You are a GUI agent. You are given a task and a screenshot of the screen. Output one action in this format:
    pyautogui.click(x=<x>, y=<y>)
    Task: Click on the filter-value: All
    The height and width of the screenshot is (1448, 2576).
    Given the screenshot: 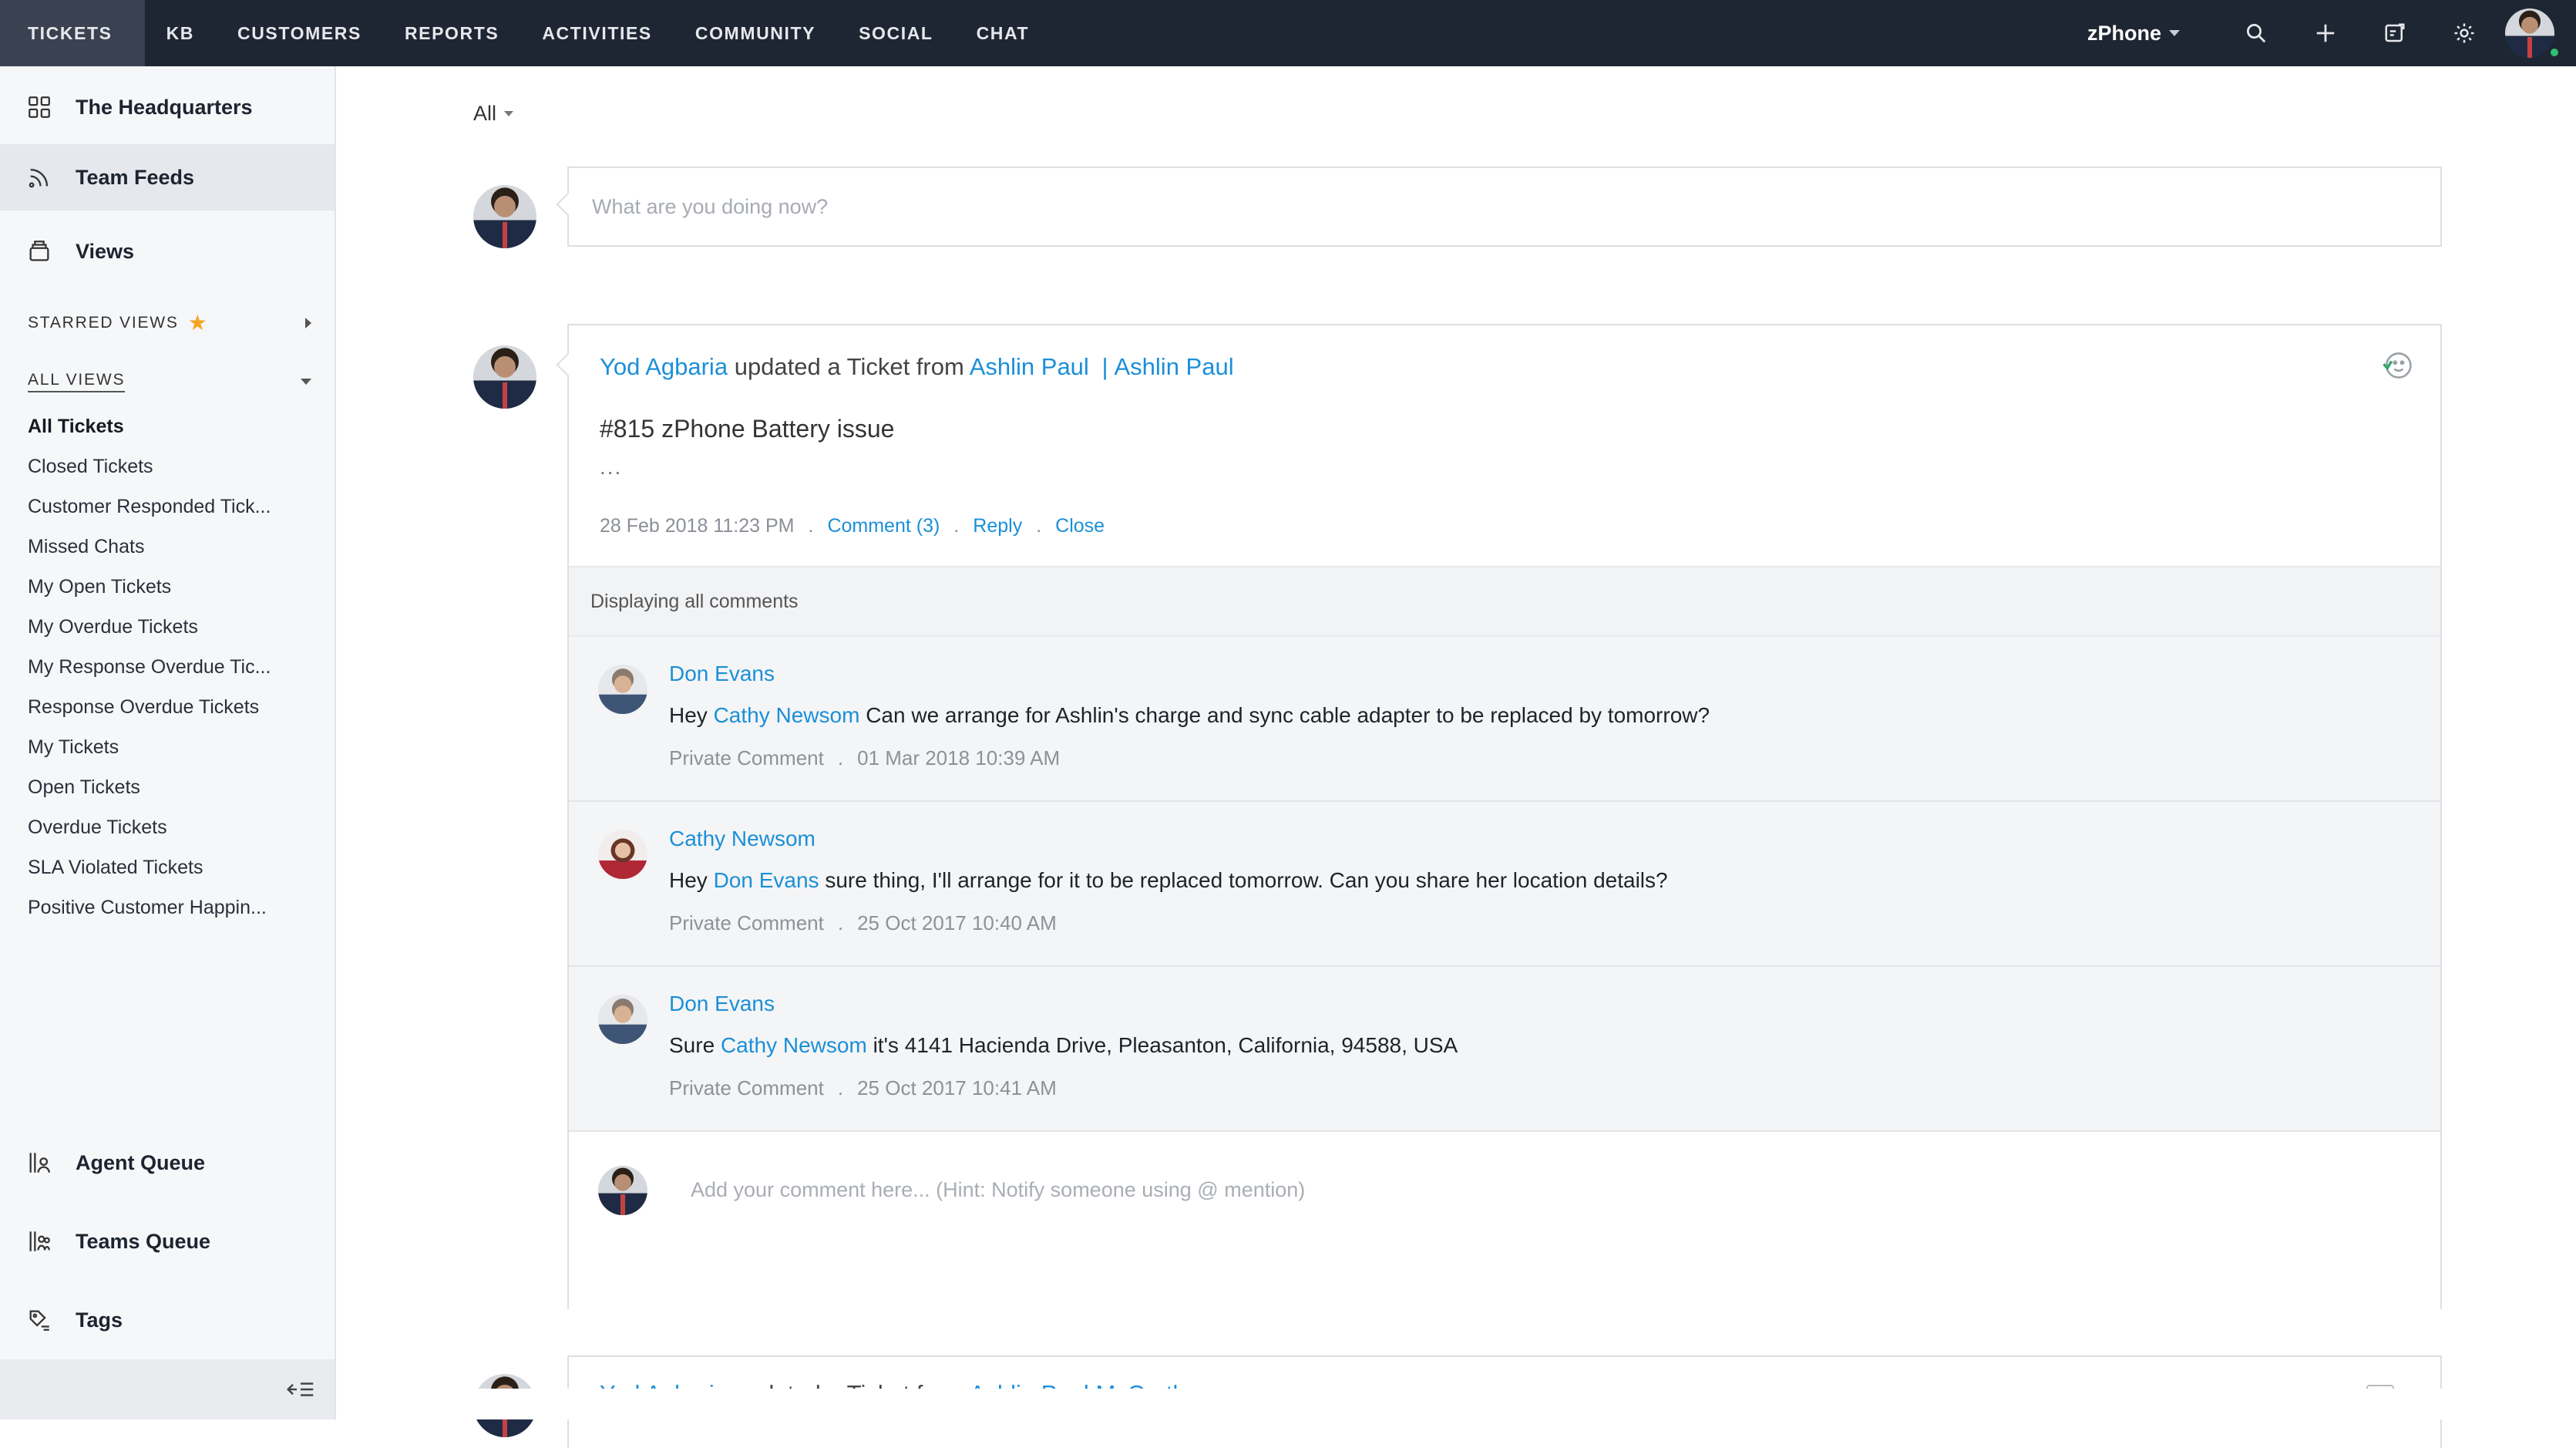 What is the action you would take?
    pyautogui.click(x=485, y=113)
    